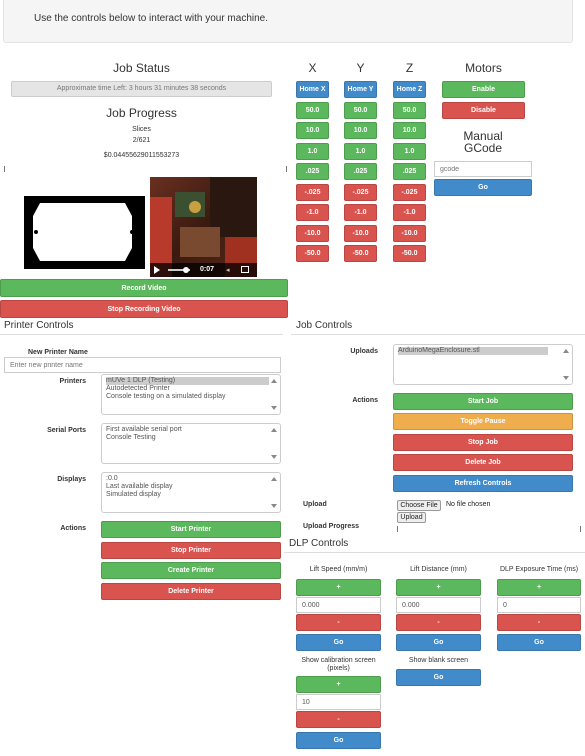  I want to click on camera-video: 0:07 ◂, so click(203, 227).